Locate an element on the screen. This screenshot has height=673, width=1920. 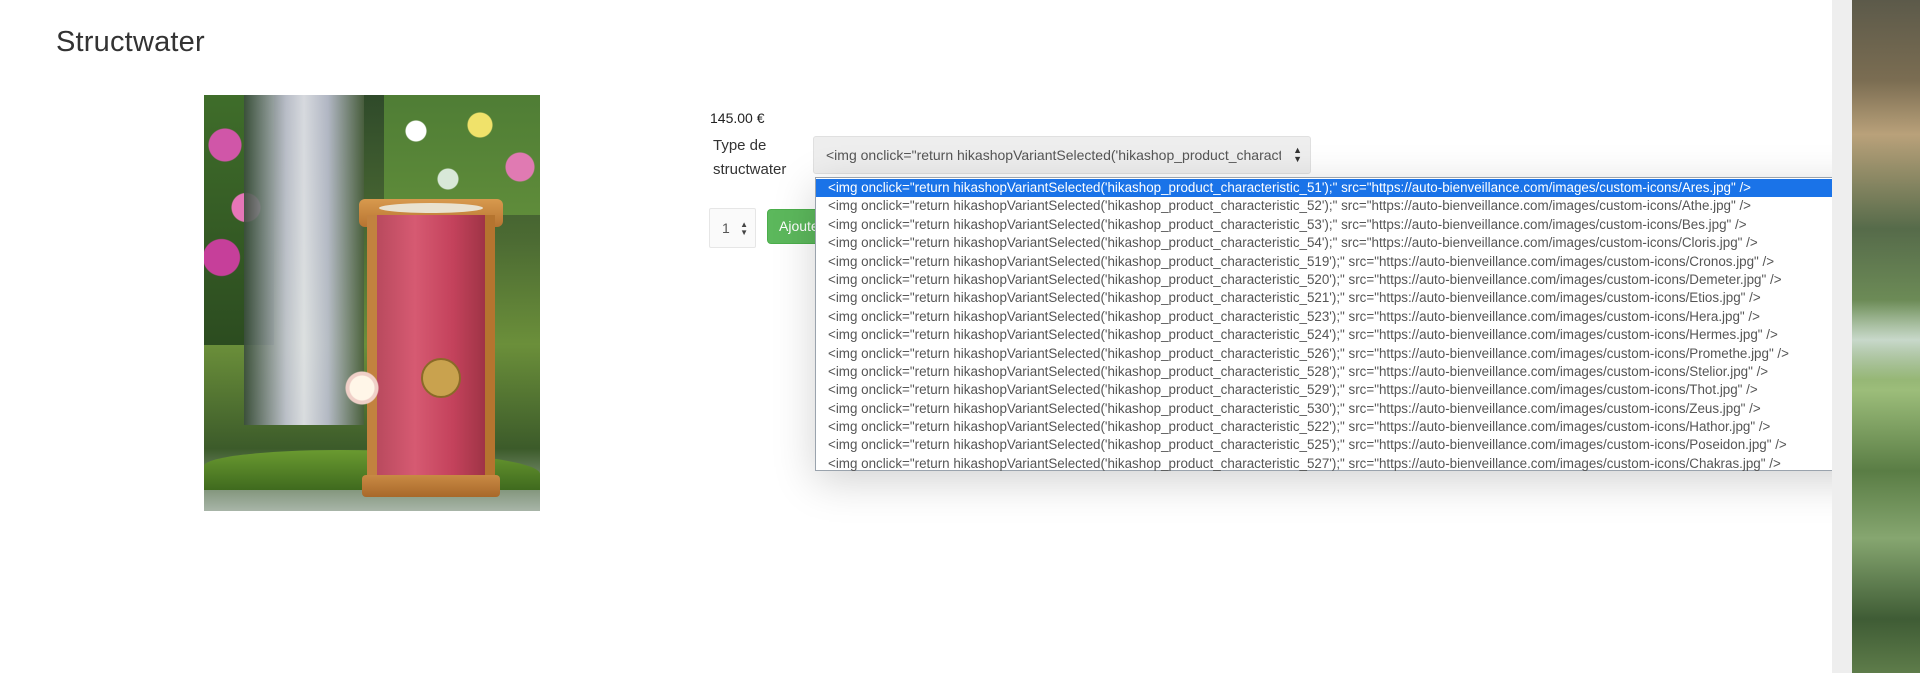
landscape-mist is located at coordinates (1886, 340).